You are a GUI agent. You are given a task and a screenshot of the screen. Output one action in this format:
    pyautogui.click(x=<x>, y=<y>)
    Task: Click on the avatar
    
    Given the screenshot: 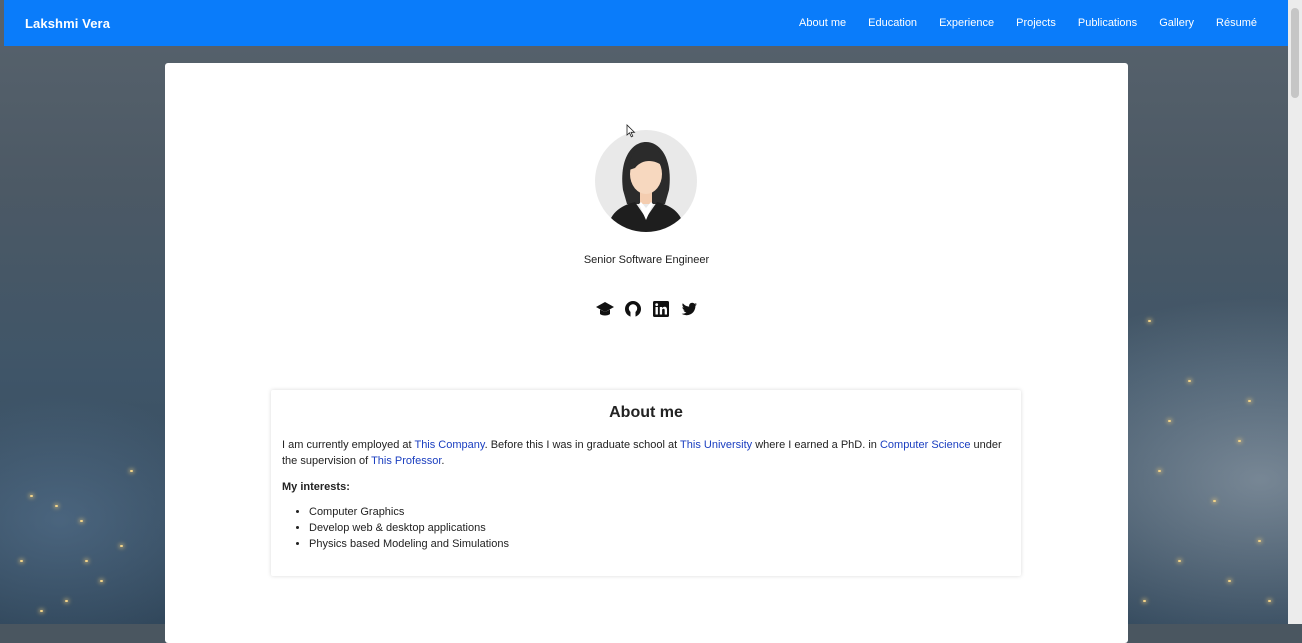 What is the action you would take?
    pyautogui.click(x=646, y=181)
    